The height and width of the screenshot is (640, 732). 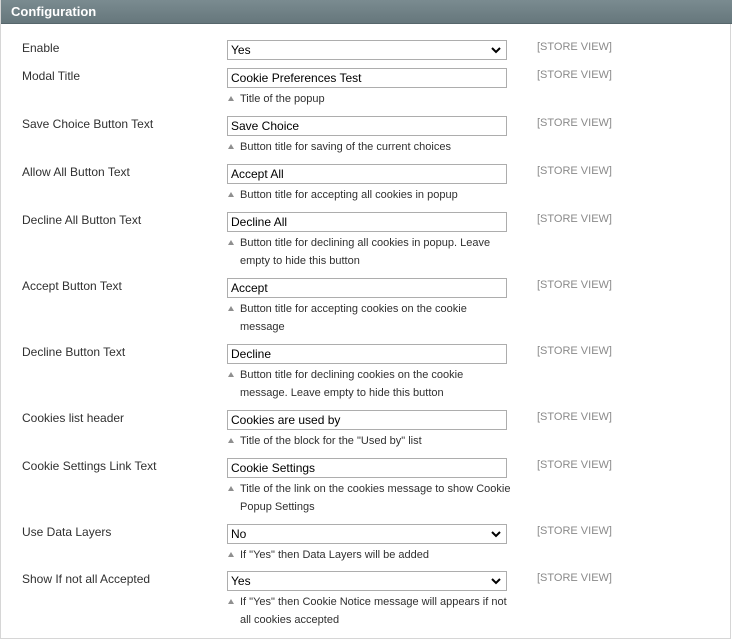 I want to click on field-label: Cookies list header, so click(x=73, y=418).